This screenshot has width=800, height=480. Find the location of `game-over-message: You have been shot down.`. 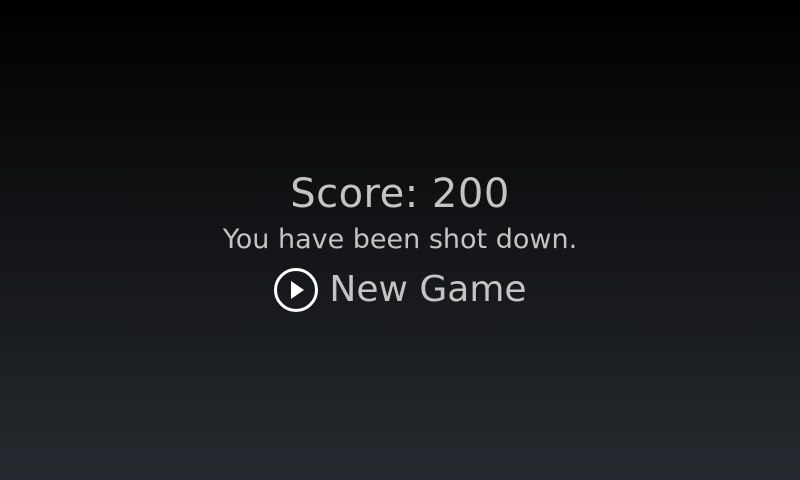

game-over-message: You have been shot down. is located at coordinates (400, 239).